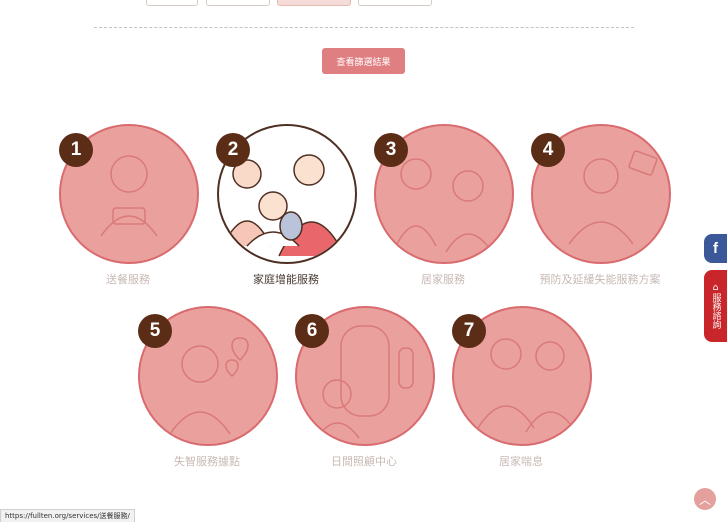 This screenshot has width=727, height=522. Describe the element at coordinates (391, 150) in the screenshot. I see `service-number-3: 3` at that location.